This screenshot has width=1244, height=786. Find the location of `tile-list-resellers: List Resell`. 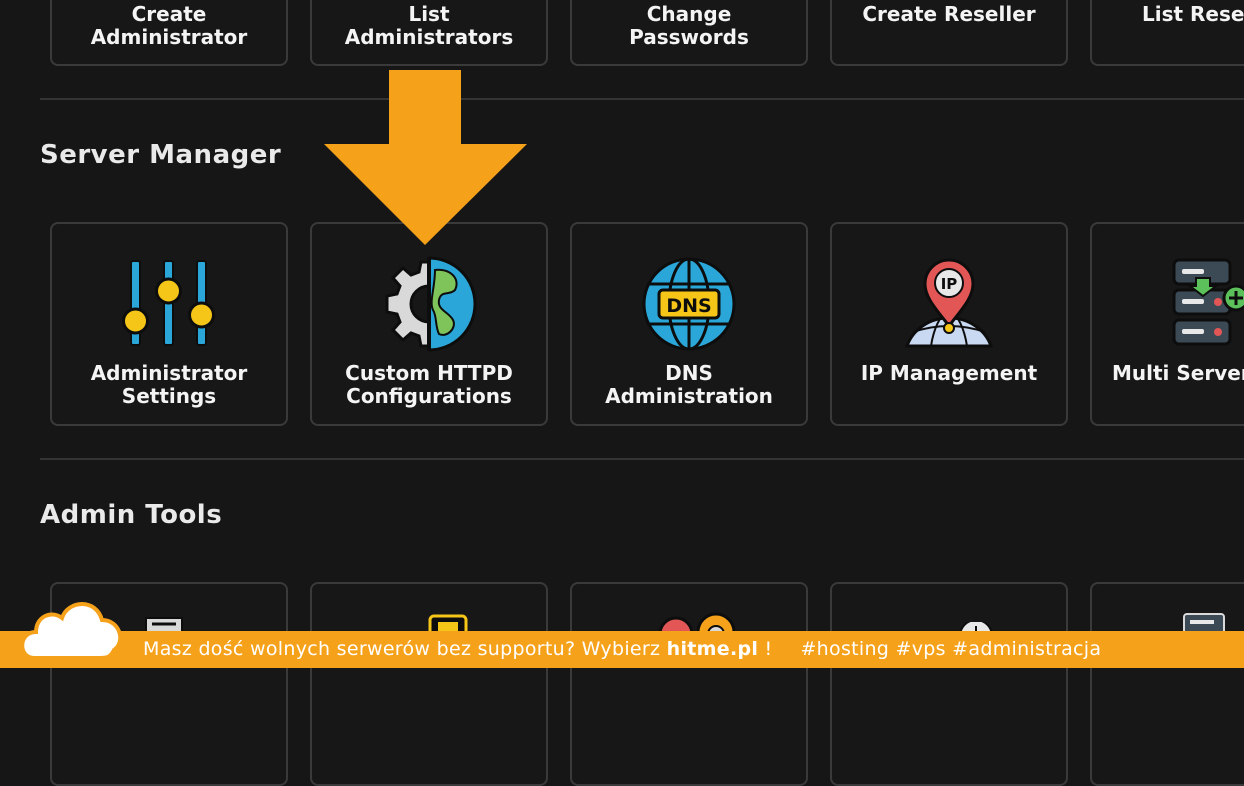

tile-list-resellers: List Resell is located at coordinates (1167, 33).